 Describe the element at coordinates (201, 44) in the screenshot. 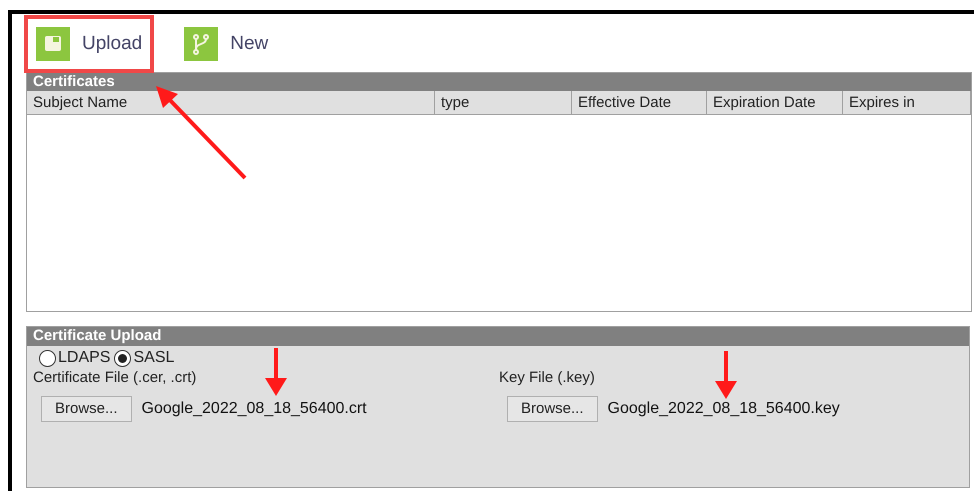

I see `branch-icon` at that location.